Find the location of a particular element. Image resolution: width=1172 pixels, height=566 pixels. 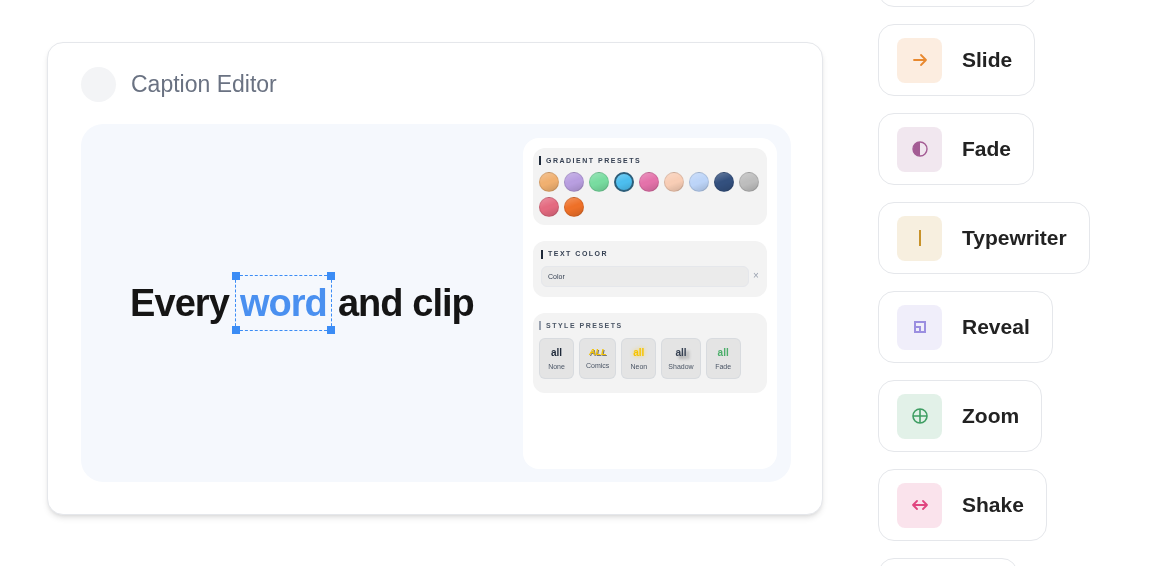

gradient-swatch is located at coordinates (624, 182).